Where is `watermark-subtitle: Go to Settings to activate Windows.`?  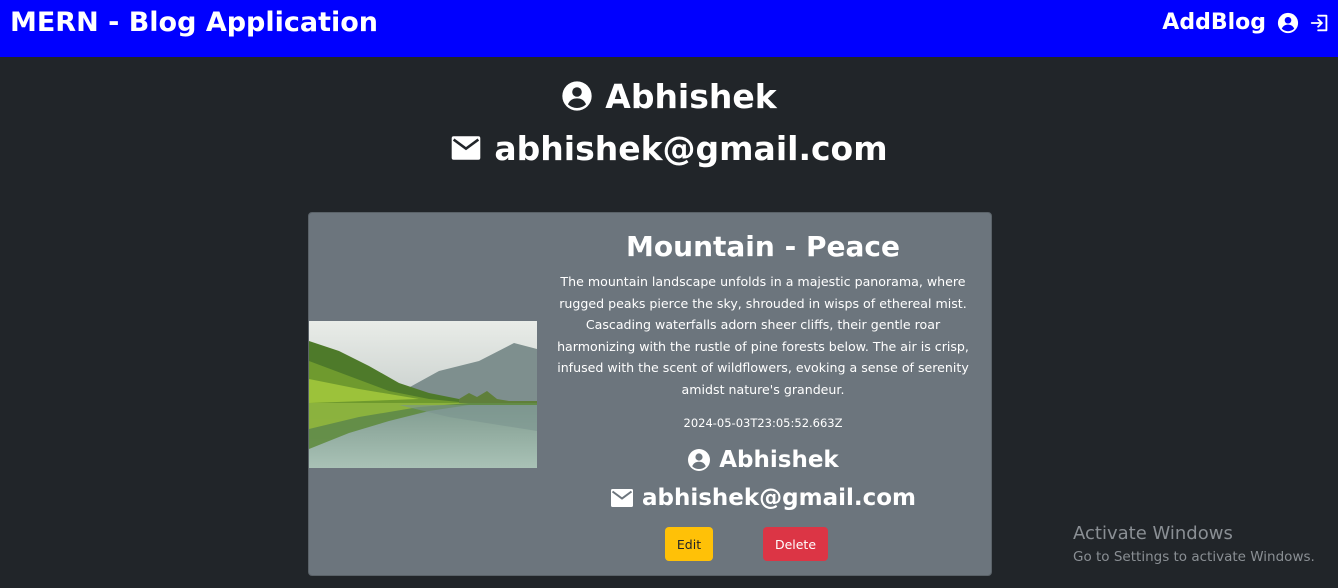 watermark-subtitle: Go to Settings to activate Windows. is located at coordinates (1194, 557).